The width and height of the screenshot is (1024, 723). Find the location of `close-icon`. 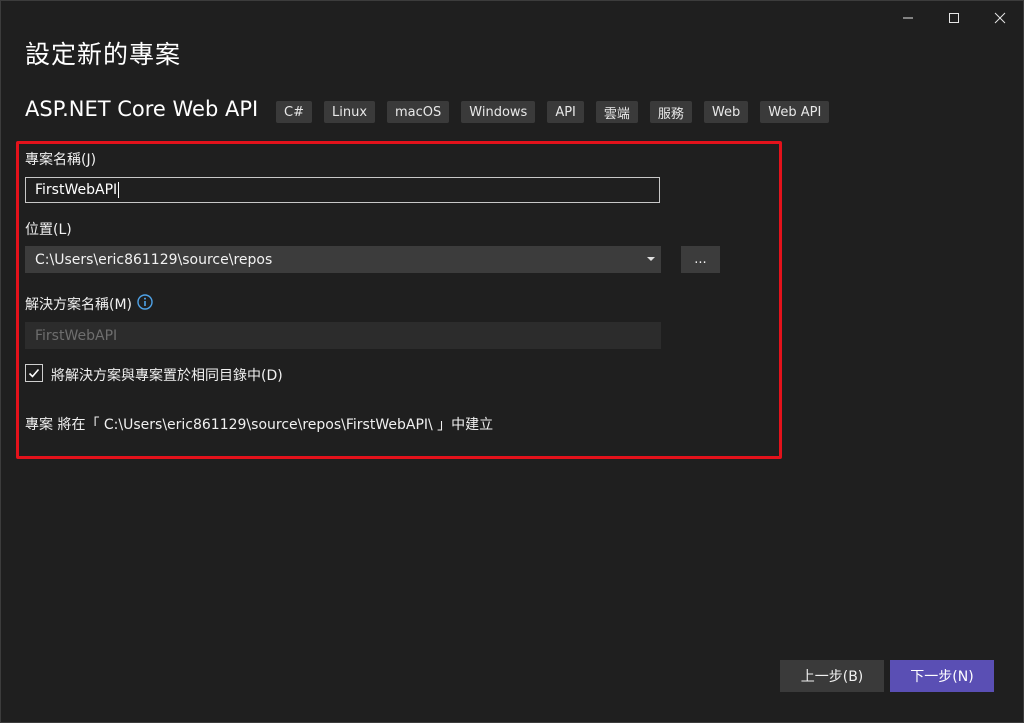

close-icon is located at coordinates (1000, 18).